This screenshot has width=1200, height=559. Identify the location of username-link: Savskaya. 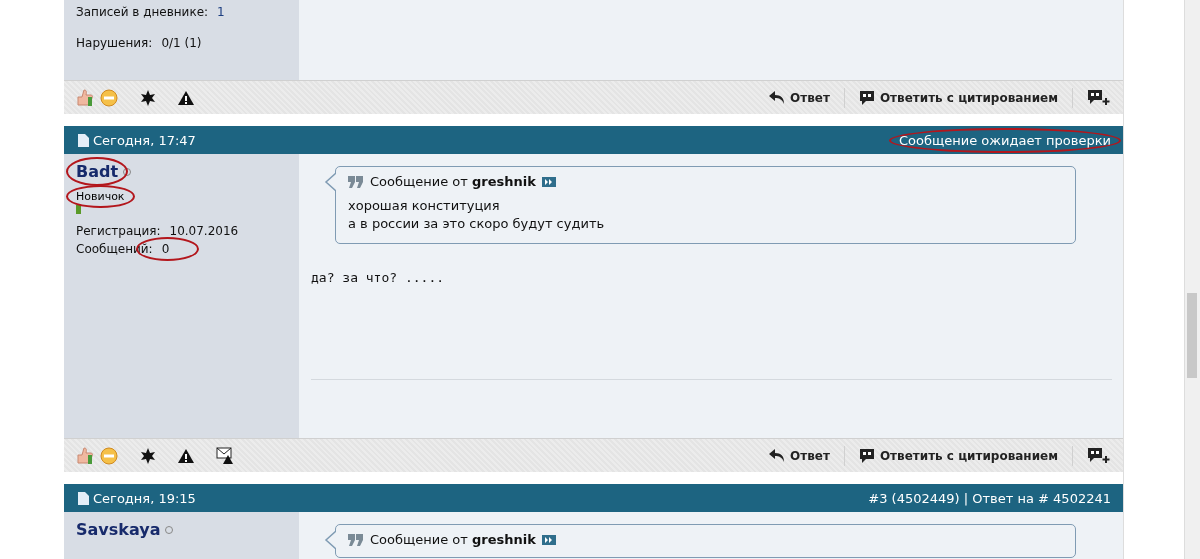
(118, 529).